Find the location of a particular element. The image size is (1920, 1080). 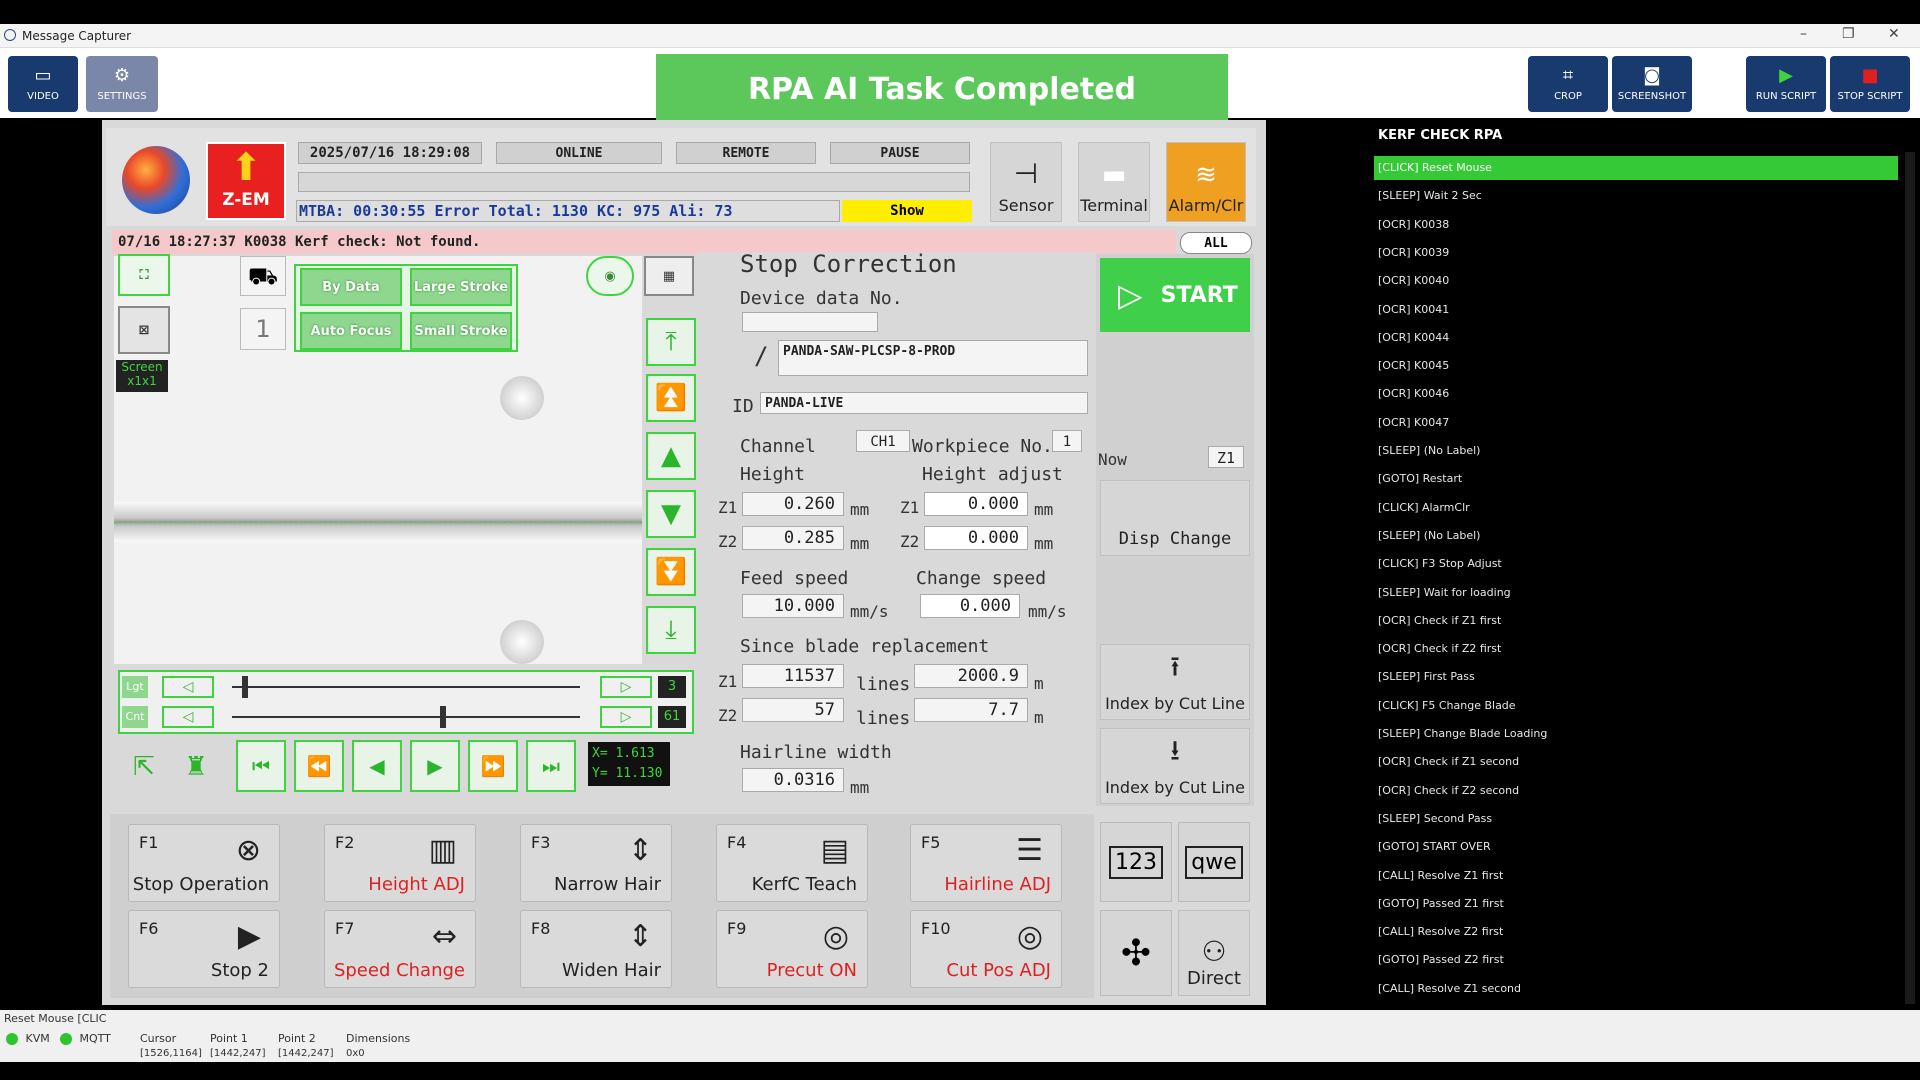

height-z2-field: 0.285 is located at coordinates (793, 538).